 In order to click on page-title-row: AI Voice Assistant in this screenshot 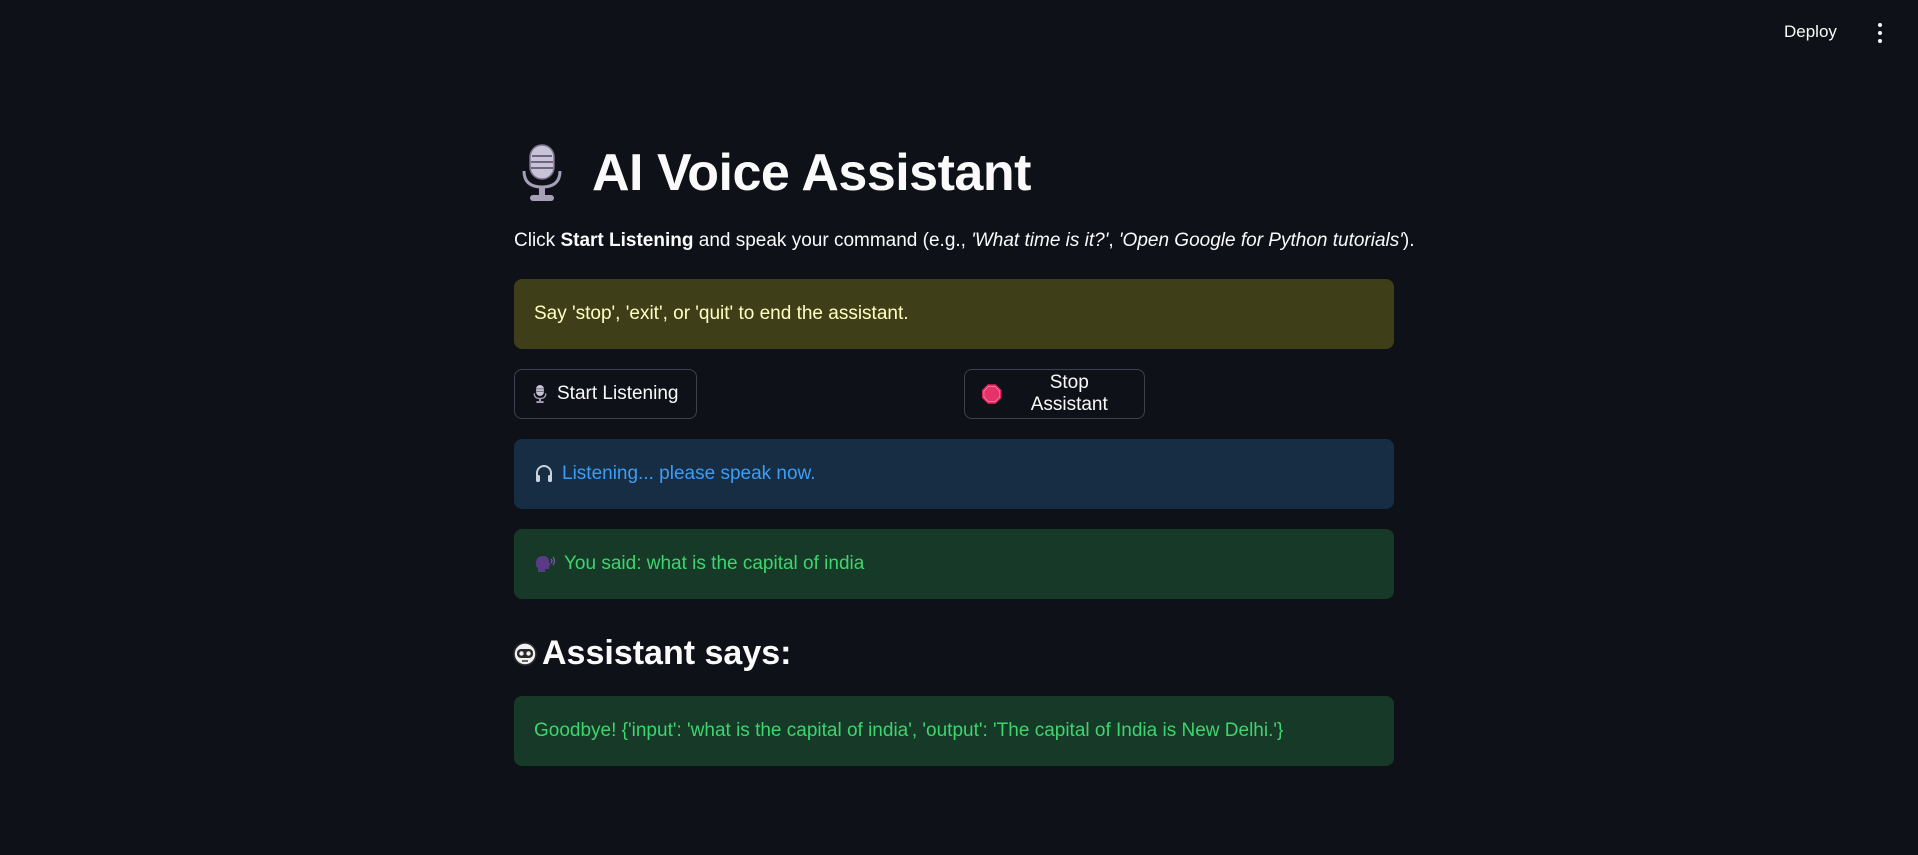, I will do `click(772, 173)`.